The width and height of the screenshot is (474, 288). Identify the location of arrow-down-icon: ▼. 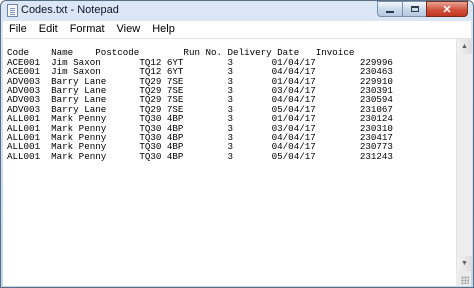
(464, 263).